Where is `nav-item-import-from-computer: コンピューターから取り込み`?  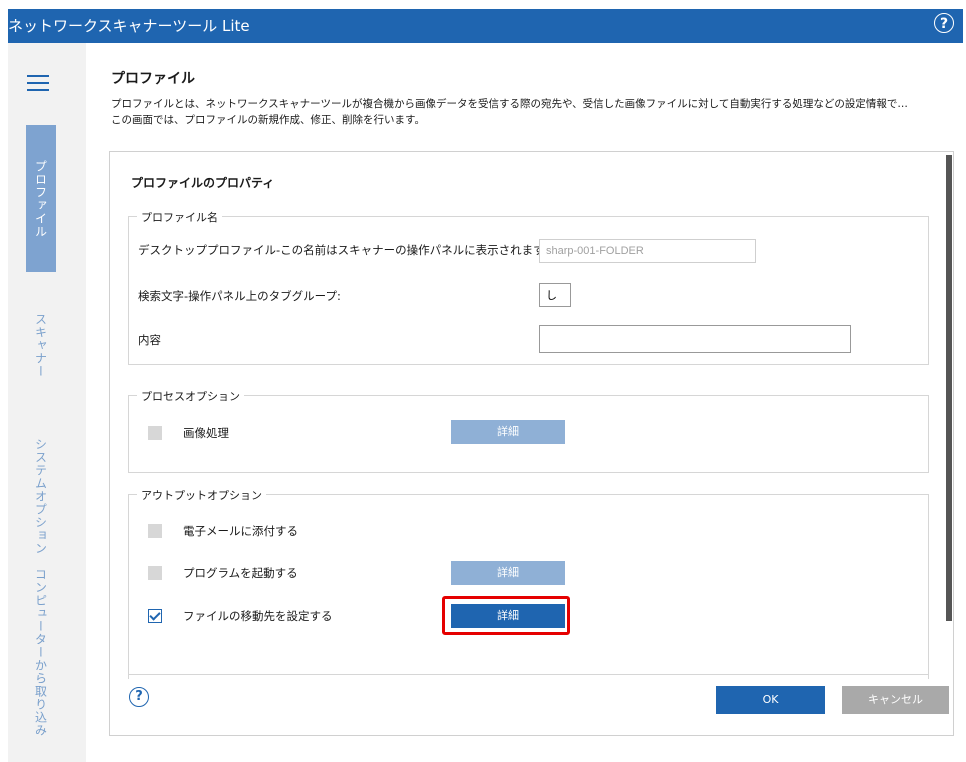 nav-item-import-from-computer: コンピューターから取り込み is located at coordinates (41, 652).